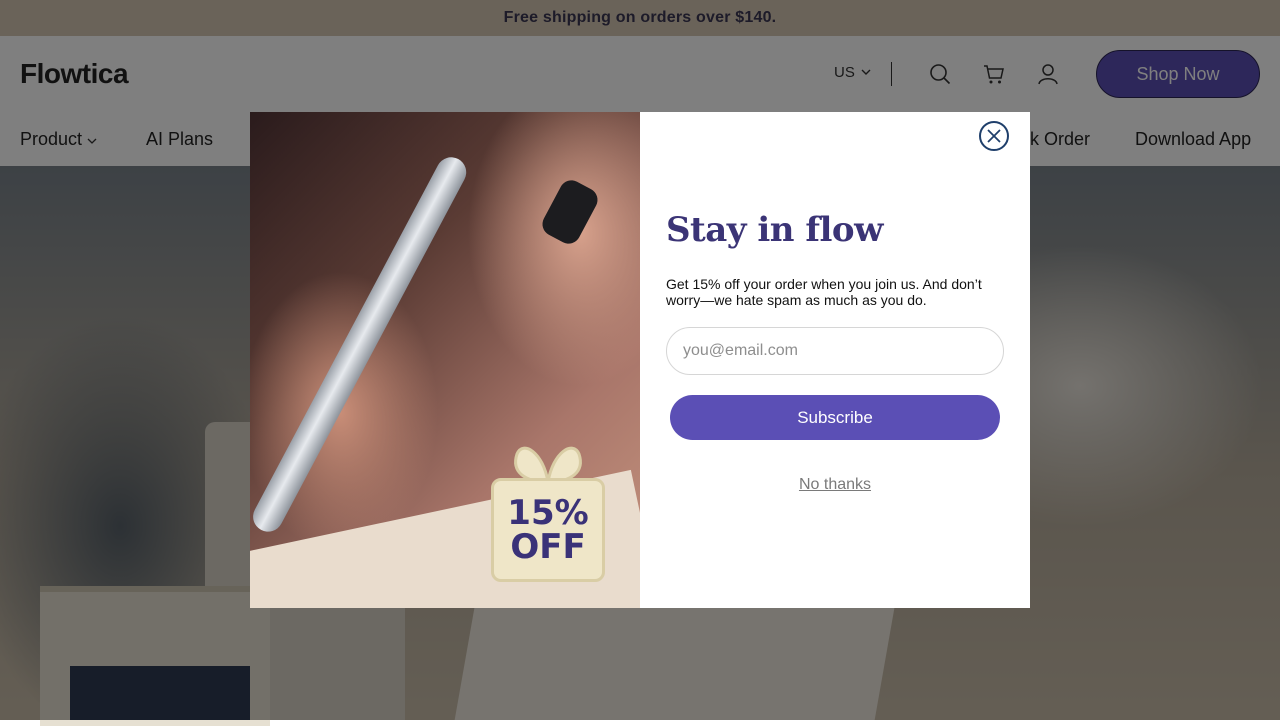  Describe the element at coordinates (835, 417) in the screenshot. I see `subscribe-button: Subscribe` at that location.